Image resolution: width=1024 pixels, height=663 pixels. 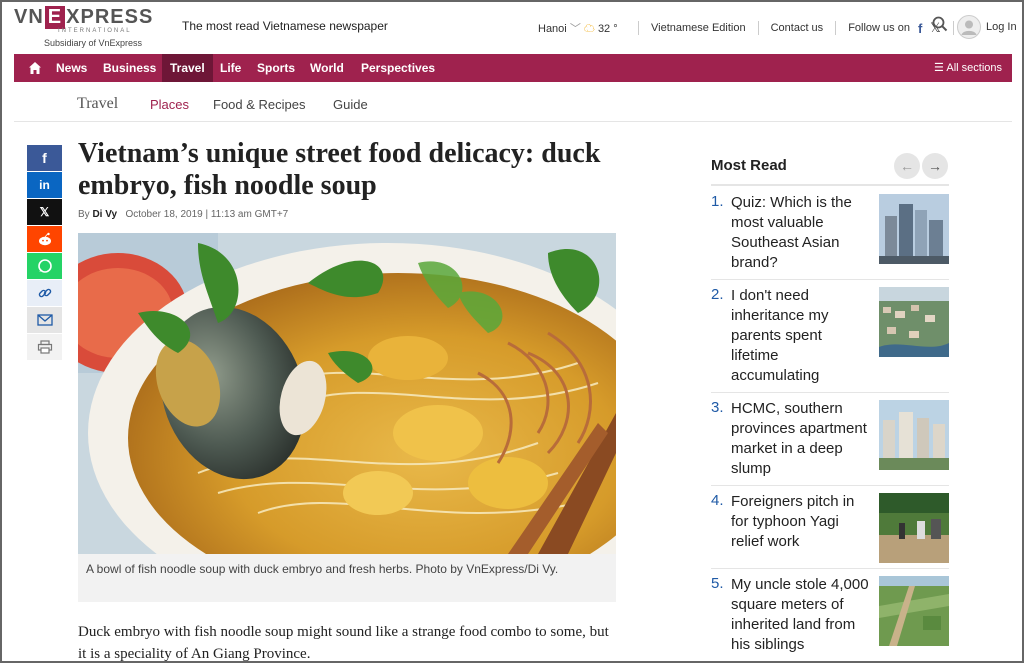 What do you see at coordinates (575, 29) in the screenshot?
I see `chevron-down-icon: ﹀` at bounding box center [575, 29].